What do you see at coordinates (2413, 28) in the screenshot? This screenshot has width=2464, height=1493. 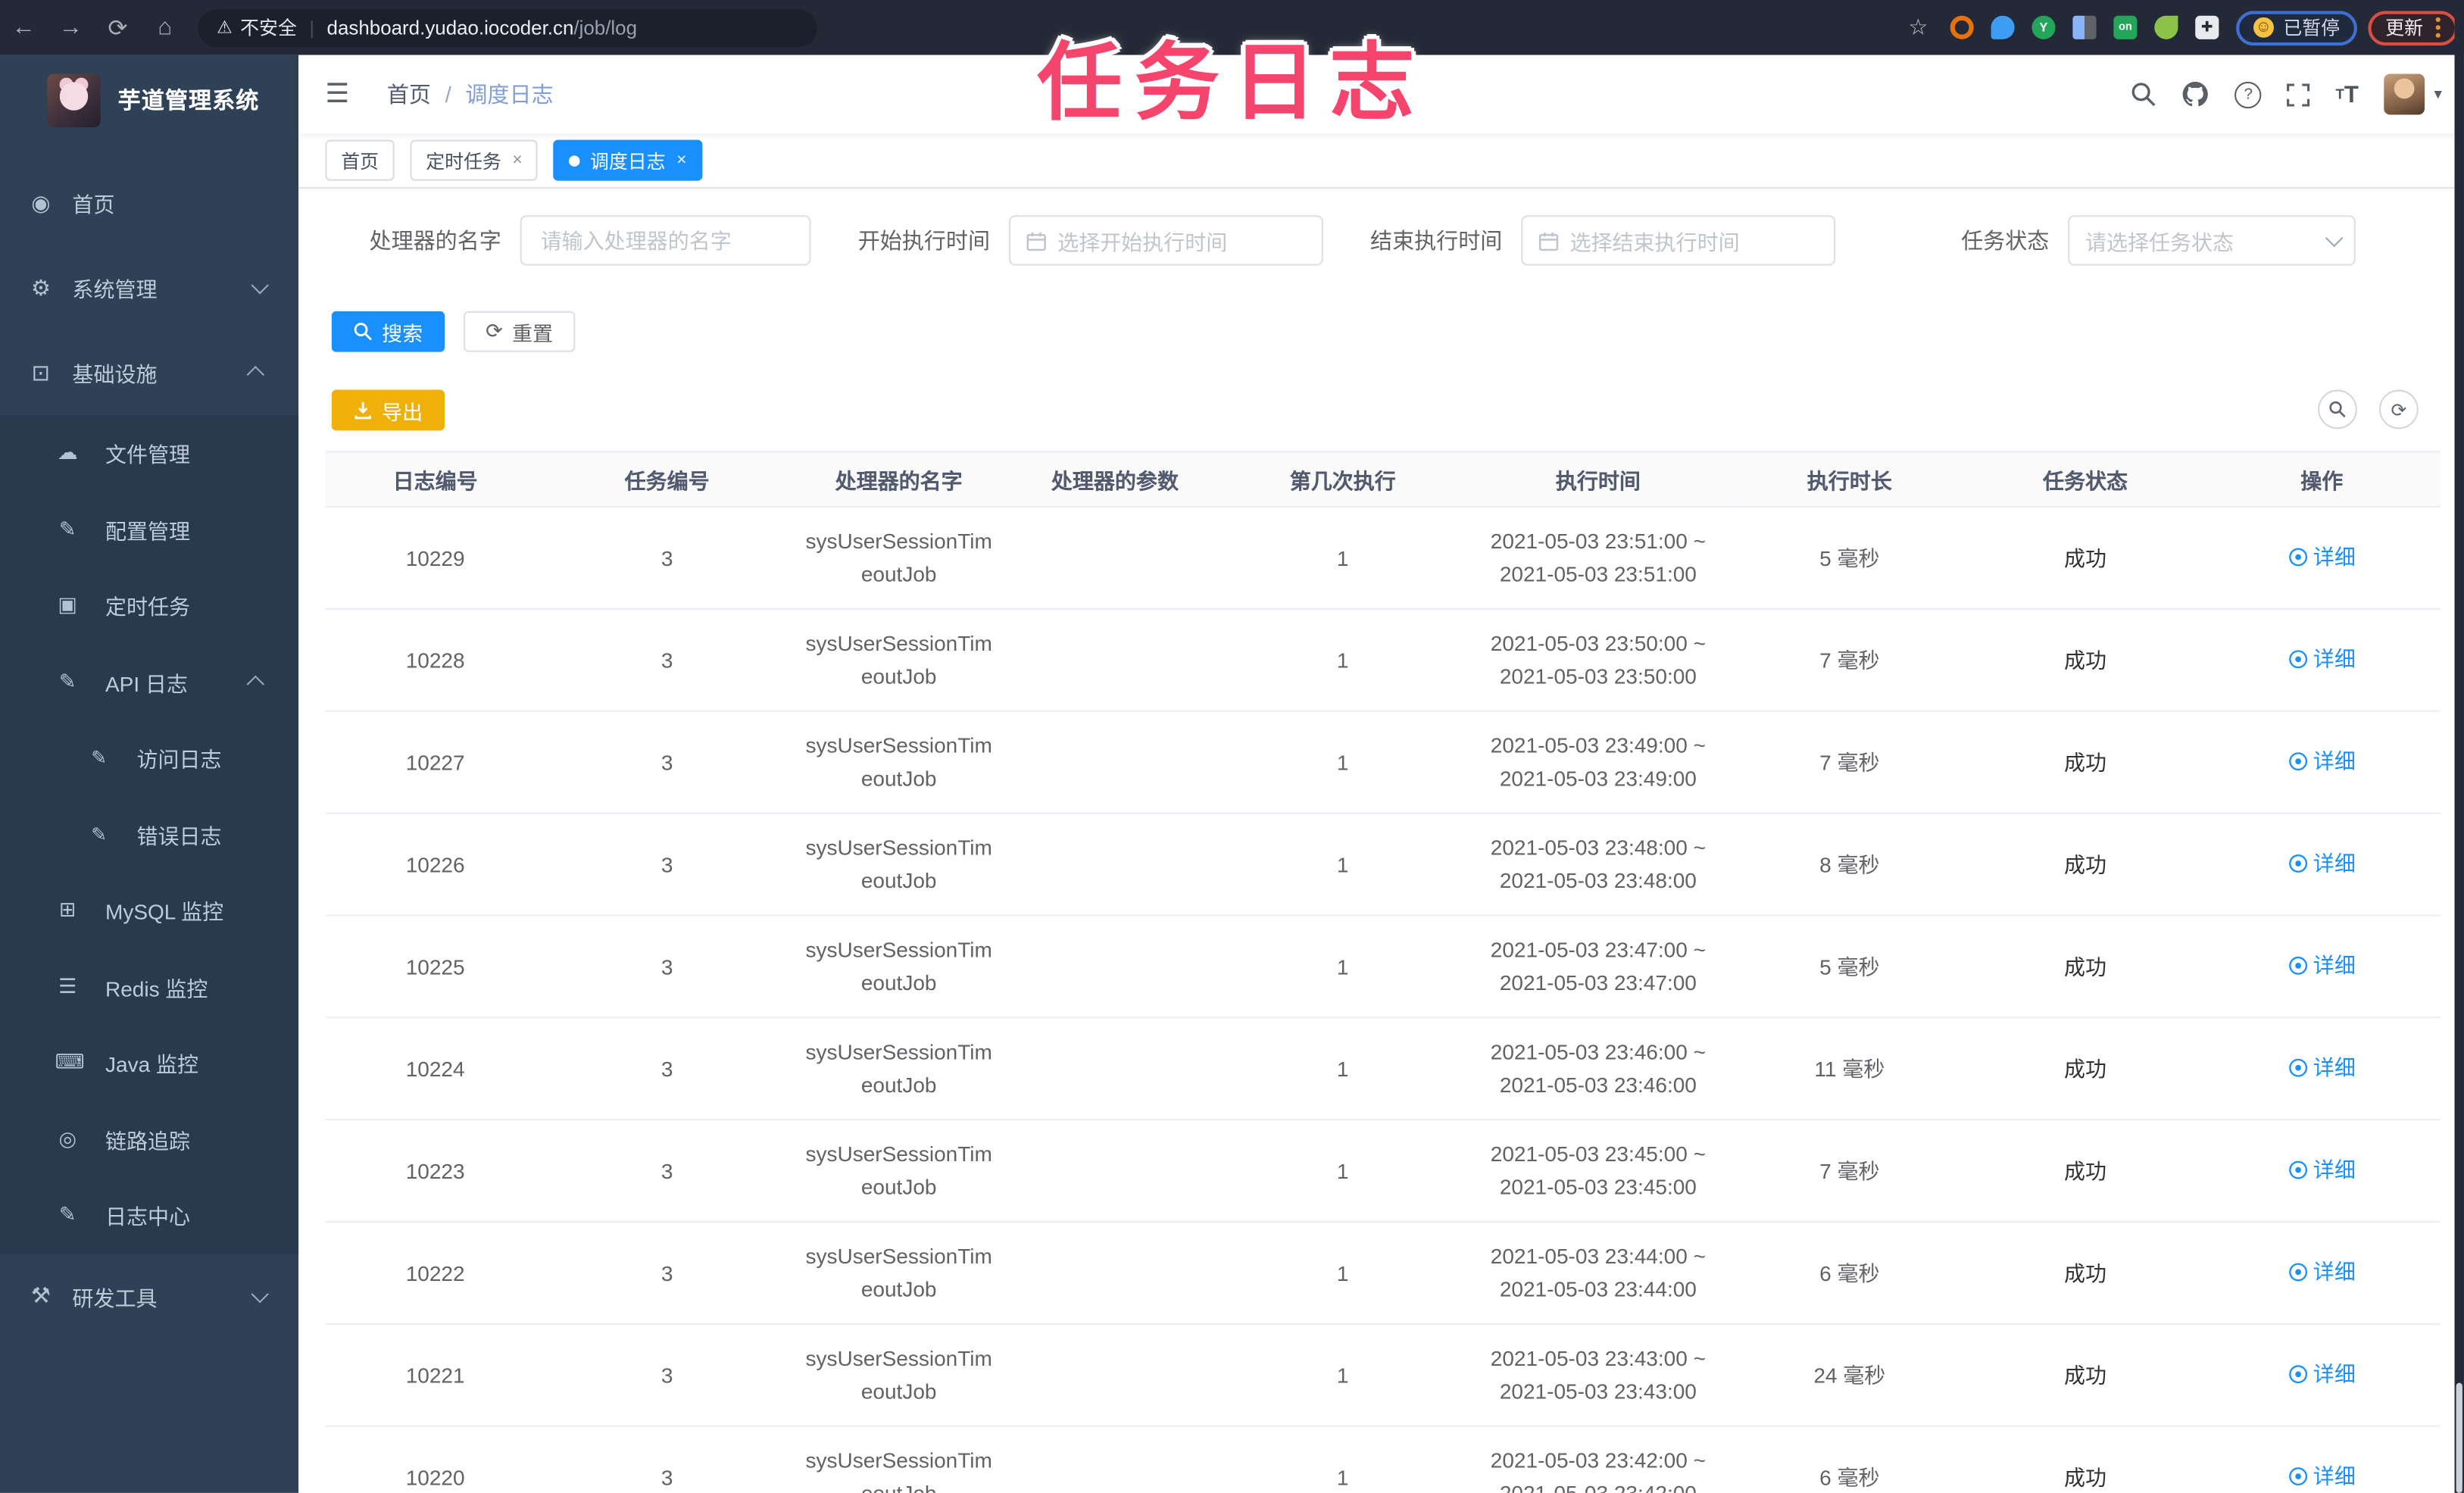 I see `chrome-update-pill: 更新` at bounding box center [2413, 28].